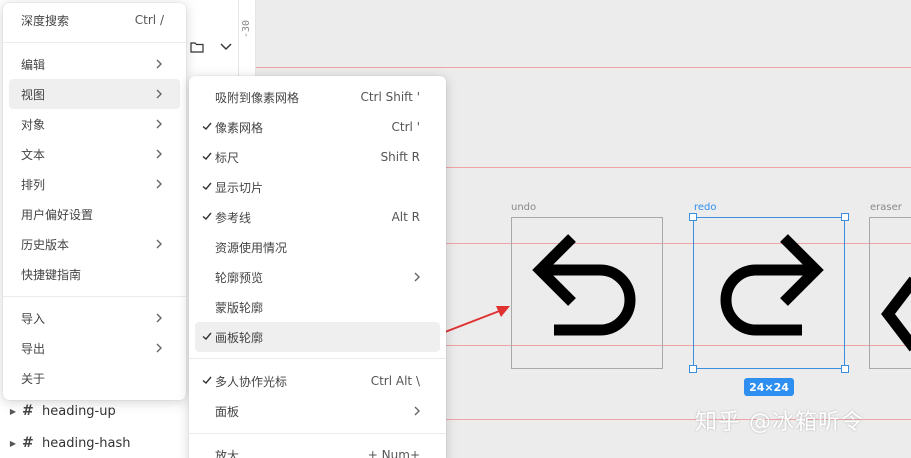 The width and height of the screenshot is (911, 458). I want to click on redo-icon, so click(772, 285).